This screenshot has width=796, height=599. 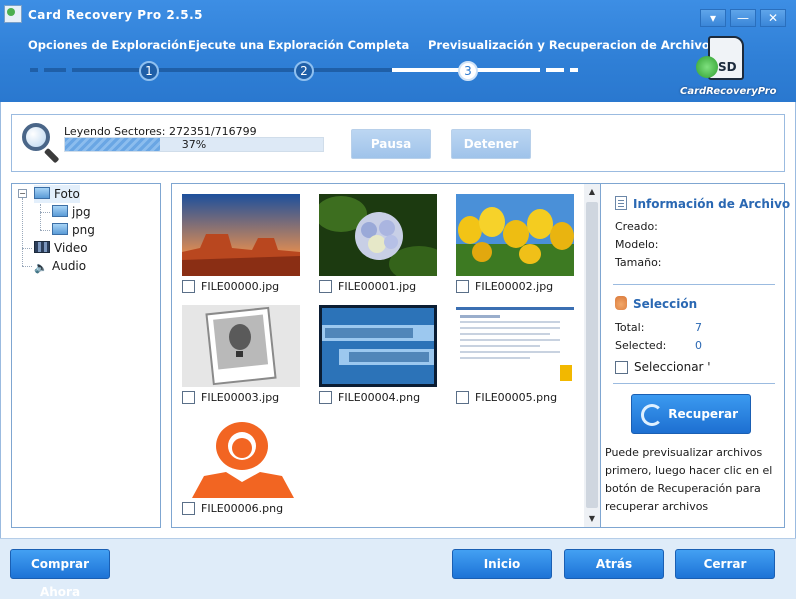 What do you see at coordinates (621, 367) in the screenshot?
I see `select-all-box` at bounding box center [621, 367].